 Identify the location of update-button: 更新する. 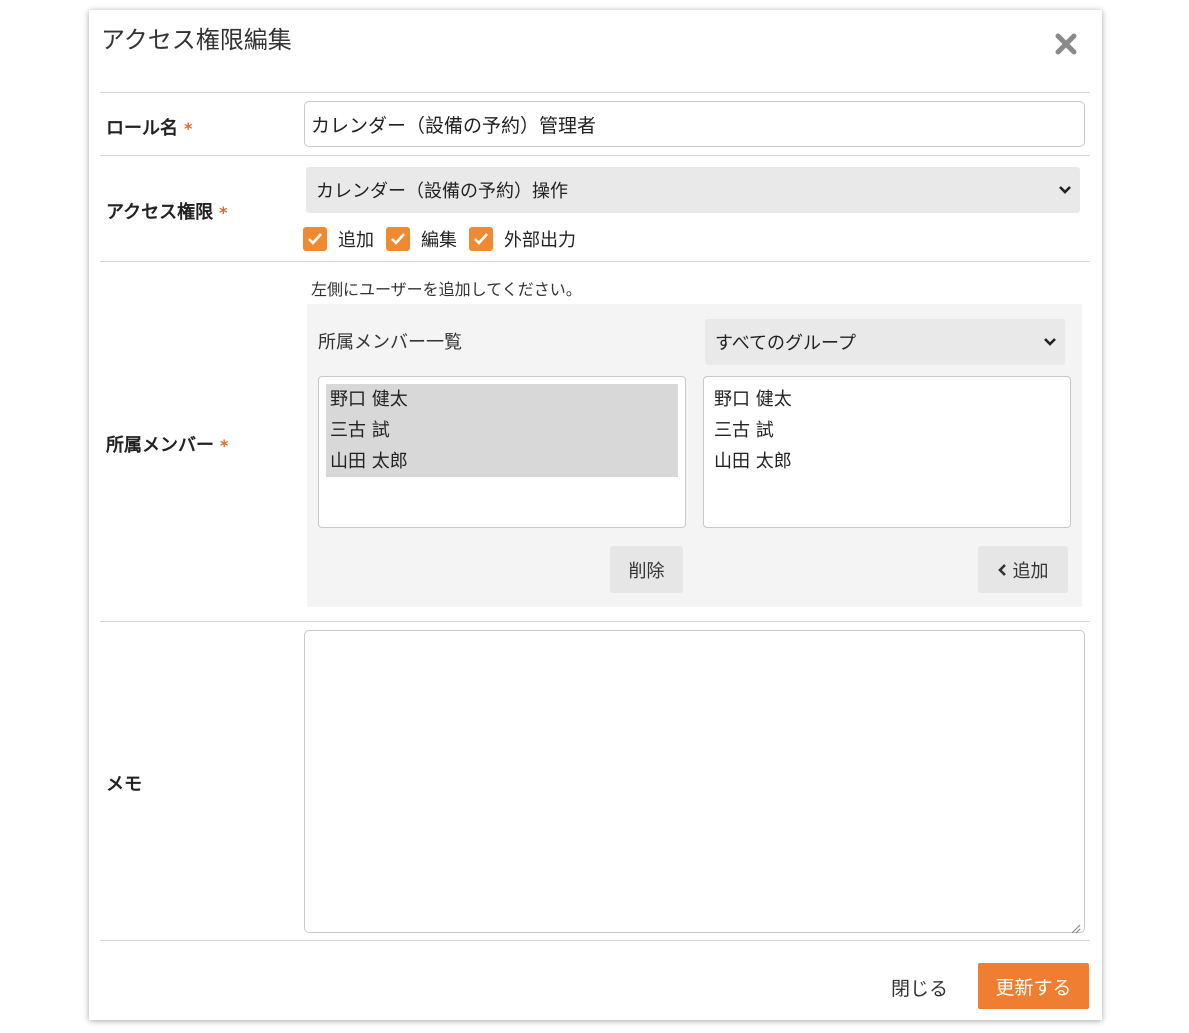
(1033, 986).